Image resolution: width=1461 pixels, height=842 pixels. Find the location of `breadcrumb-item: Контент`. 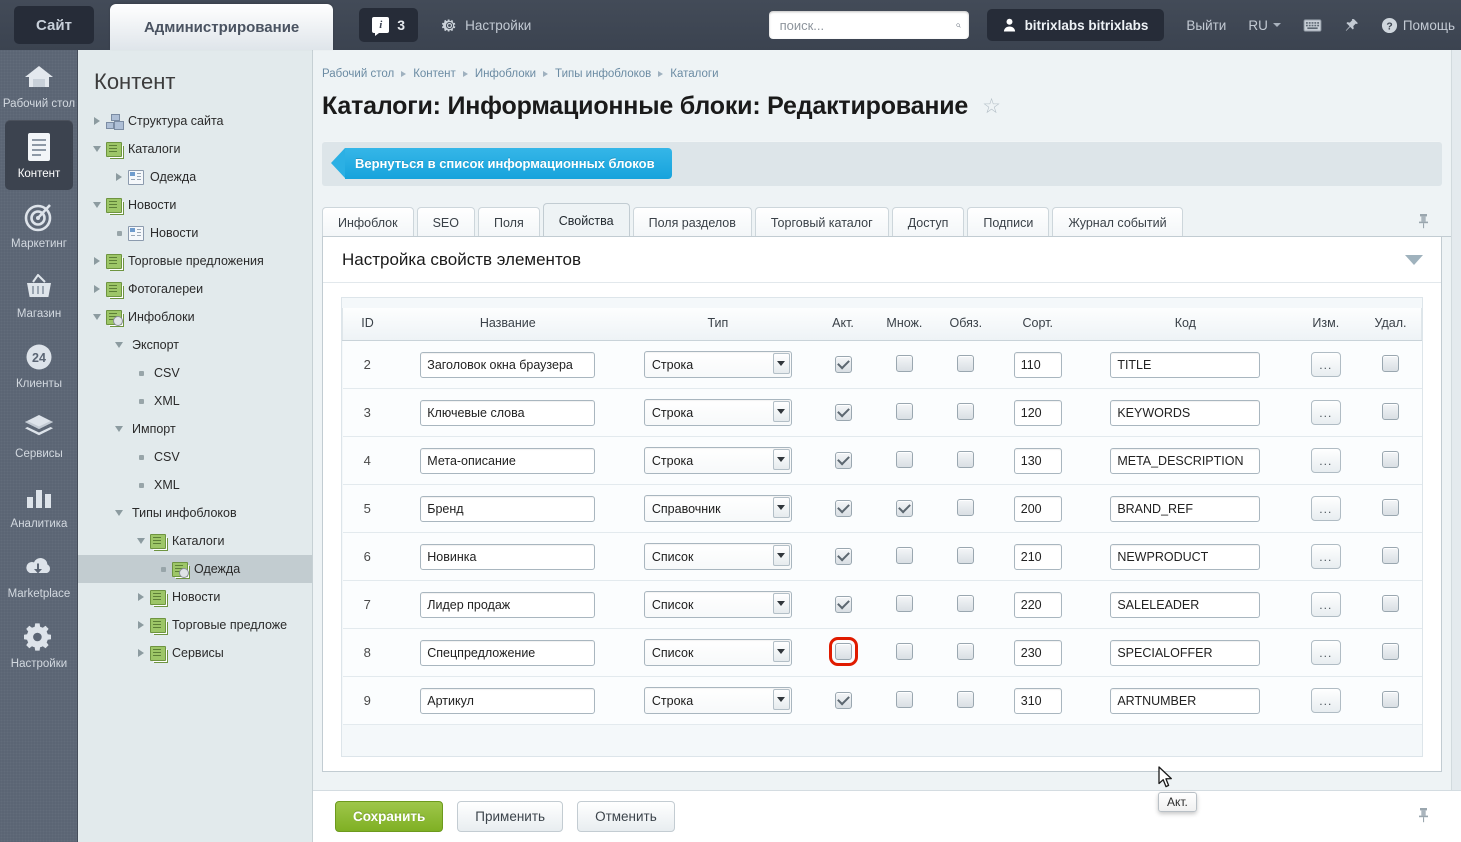

breadcrumb-item: Контент is located at coordinates (434, 74).